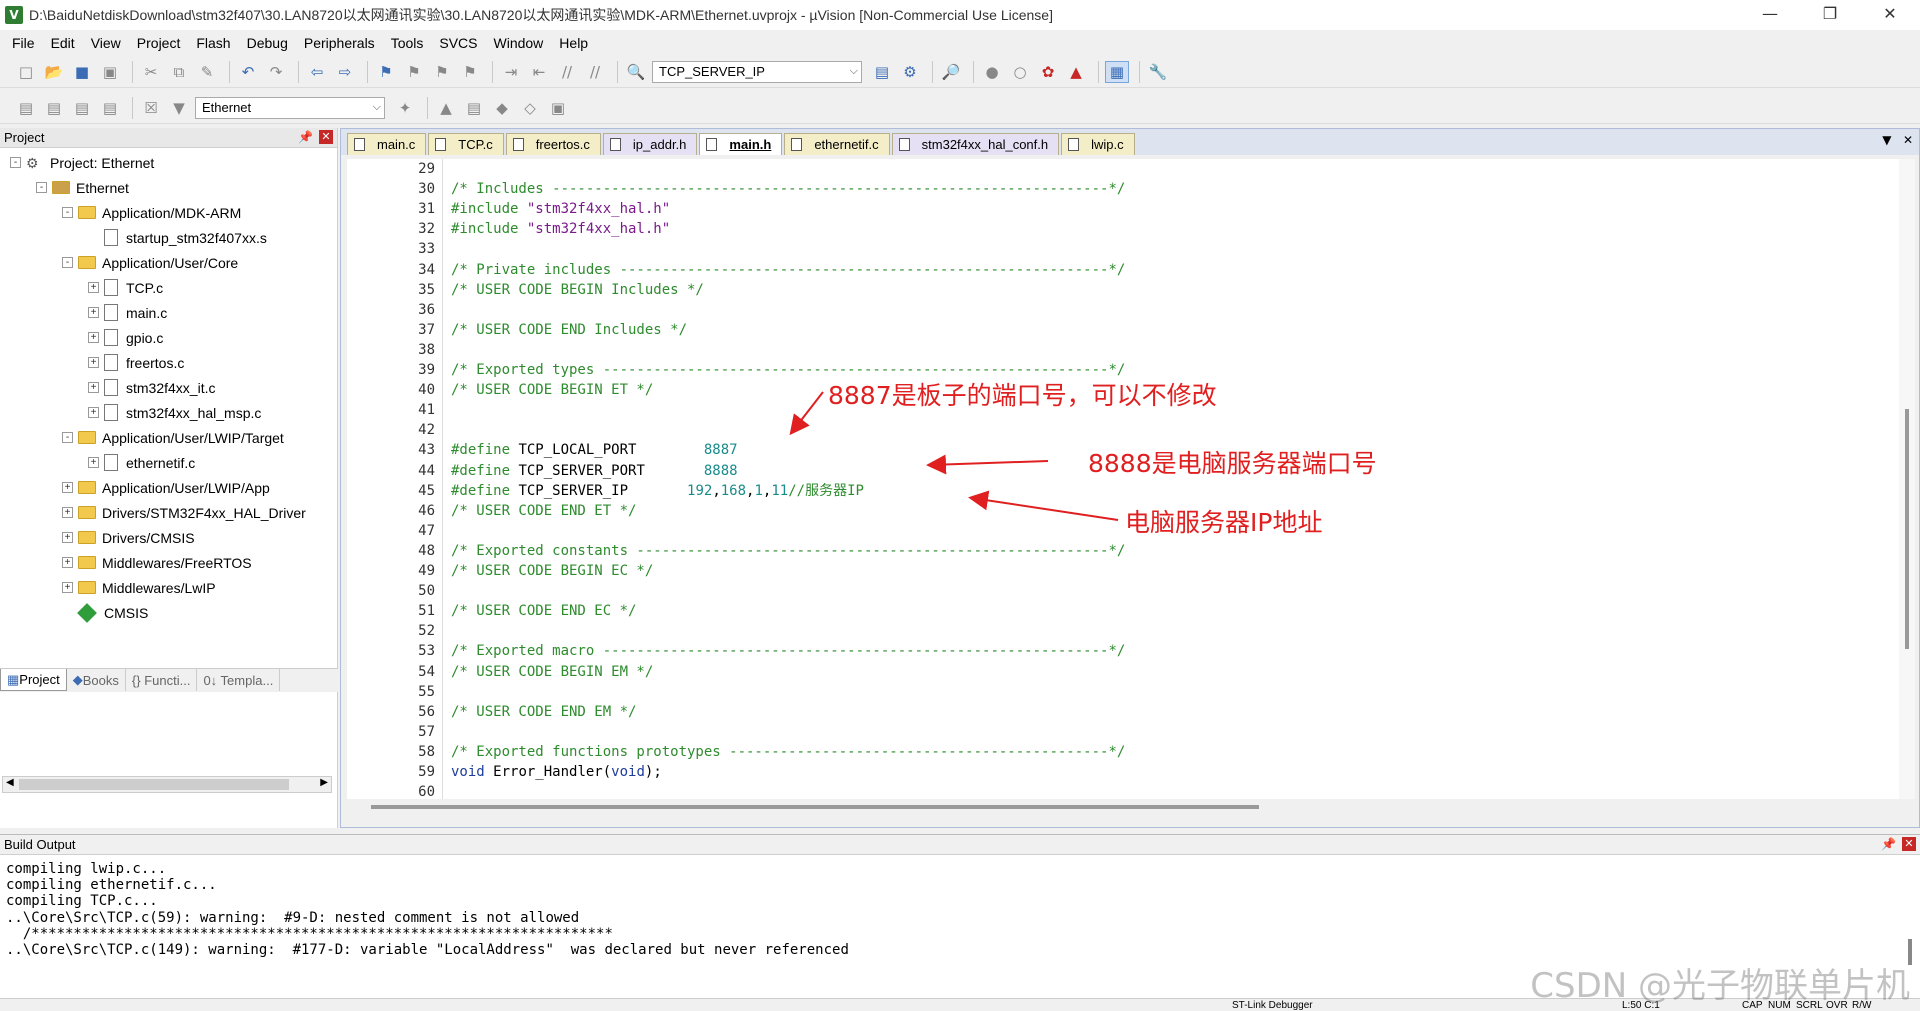 The image size is (1920, 1011). Describe the element at coordinates (1909, 844) in the screenshot. I see `close-icon: ✕` at that location.